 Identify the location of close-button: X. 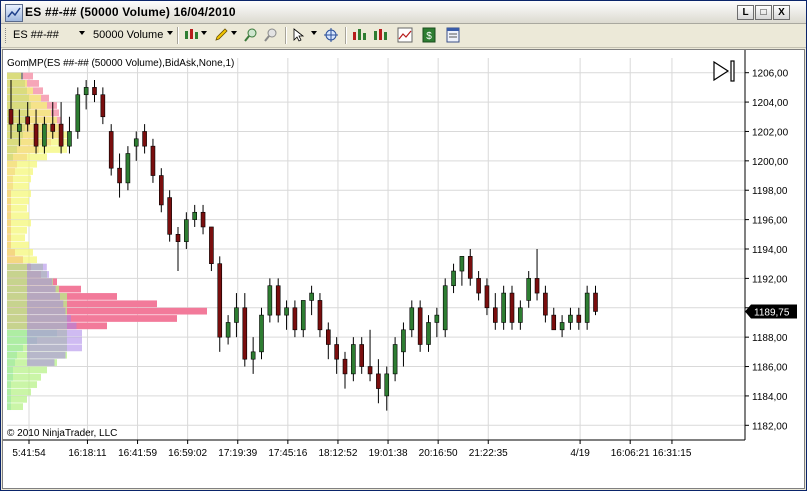
(781, 12).